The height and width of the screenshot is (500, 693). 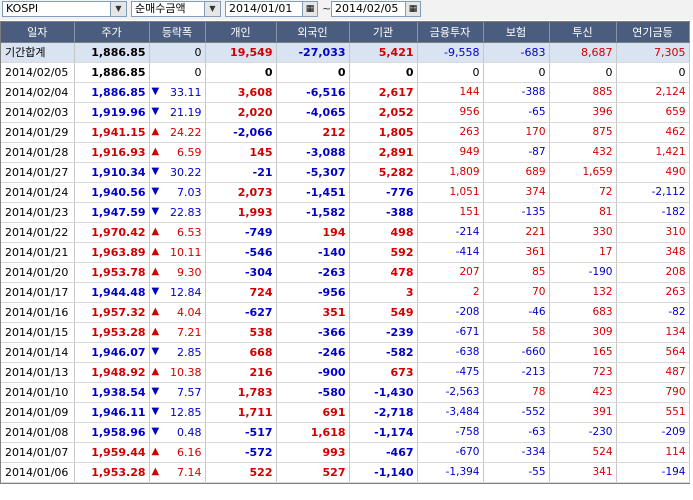 I want to click on row-individual: 1,783, so click(x=241, y=392).